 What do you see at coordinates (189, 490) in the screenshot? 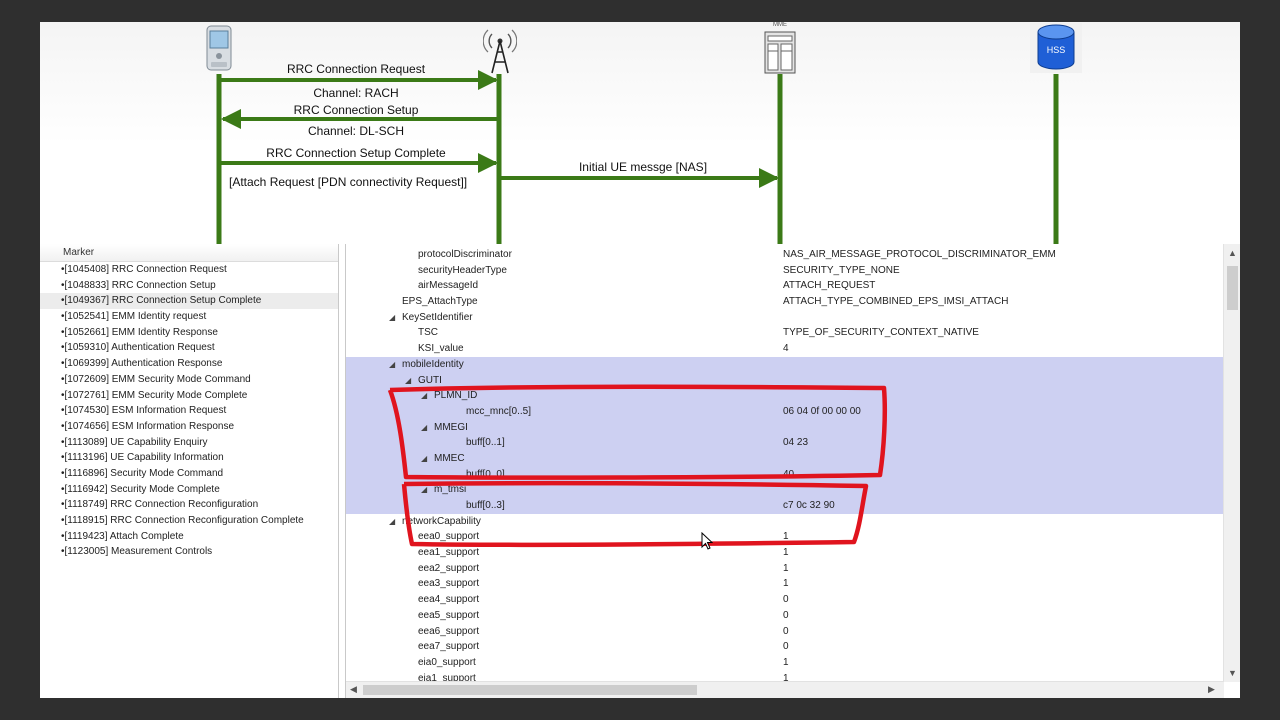
I see `marker-list-item: •[1116942] Security Mode Complete` at bounding box center [189, 490].